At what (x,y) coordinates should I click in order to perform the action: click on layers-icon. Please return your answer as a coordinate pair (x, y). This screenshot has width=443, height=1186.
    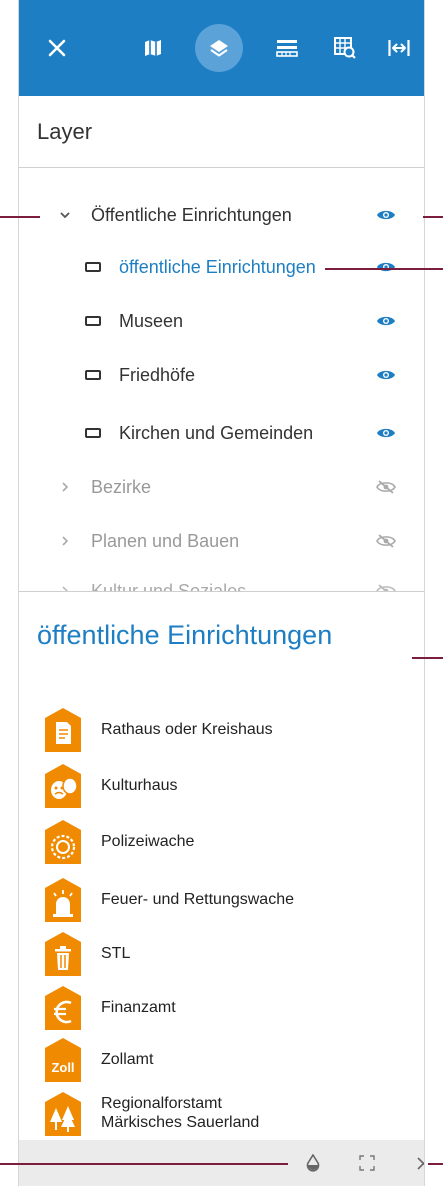
    Looking at the image, I should click on (219, 48).